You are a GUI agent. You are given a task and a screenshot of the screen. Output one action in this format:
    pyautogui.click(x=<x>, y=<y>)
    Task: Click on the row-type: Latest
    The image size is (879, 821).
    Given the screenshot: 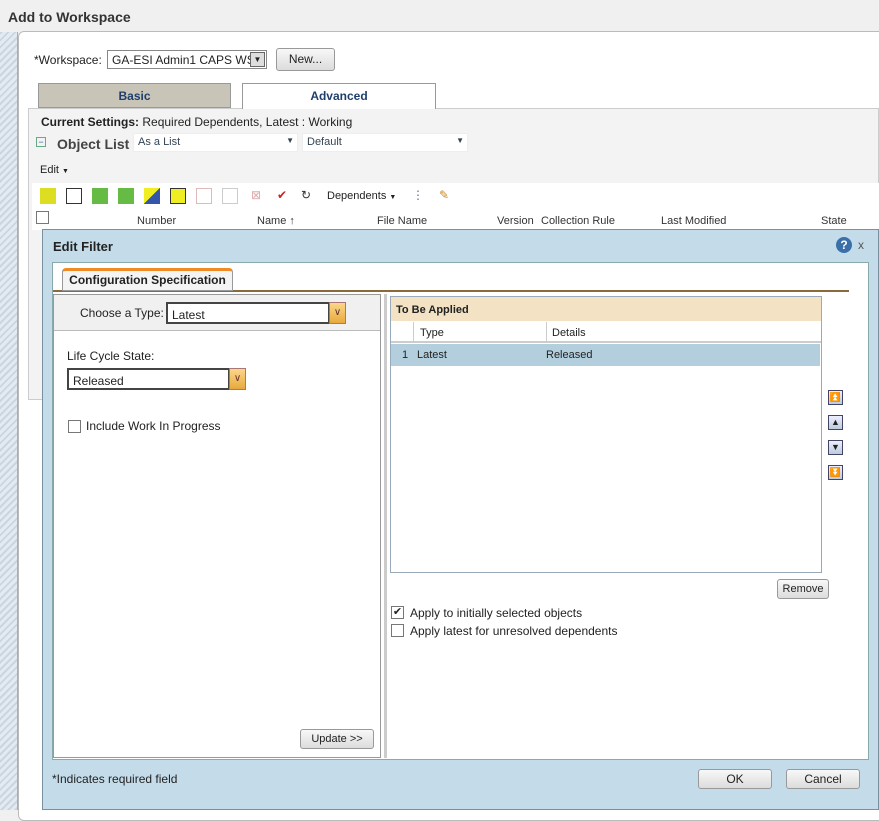 What is the action you would take?
    pyautogui.click(x=432, y=355)
    